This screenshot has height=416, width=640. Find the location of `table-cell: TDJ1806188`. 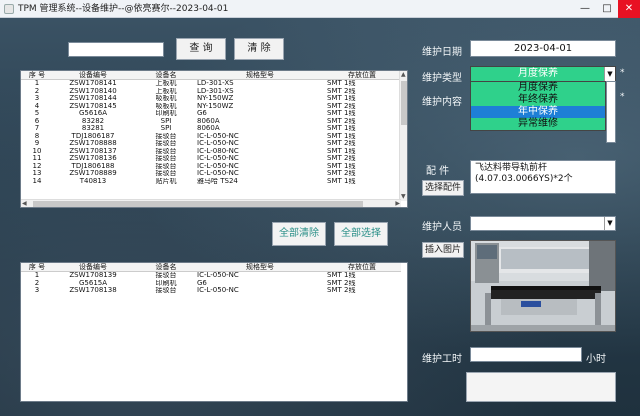

table-cell: TDJ1806188 is located at coordinates (93, 166).